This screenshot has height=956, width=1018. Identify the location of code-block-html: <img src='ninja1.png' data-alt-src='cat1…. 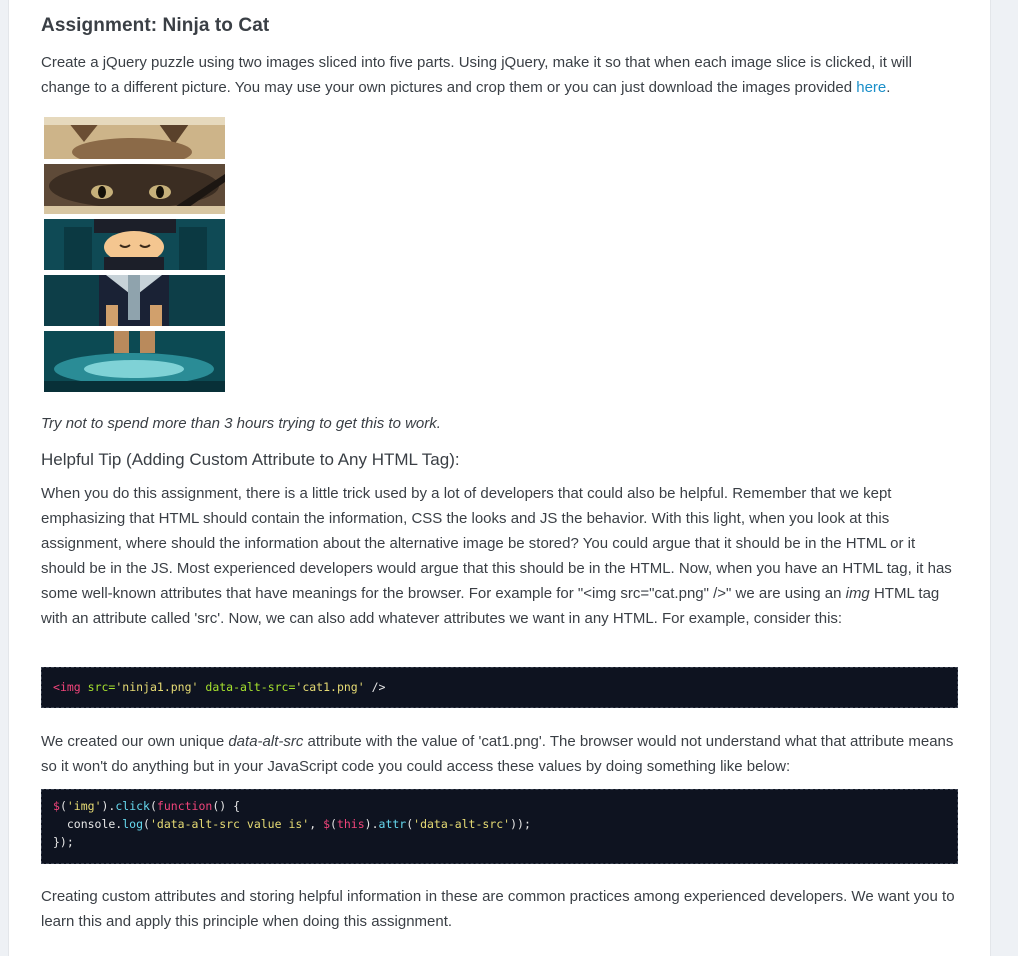
(499, 687).